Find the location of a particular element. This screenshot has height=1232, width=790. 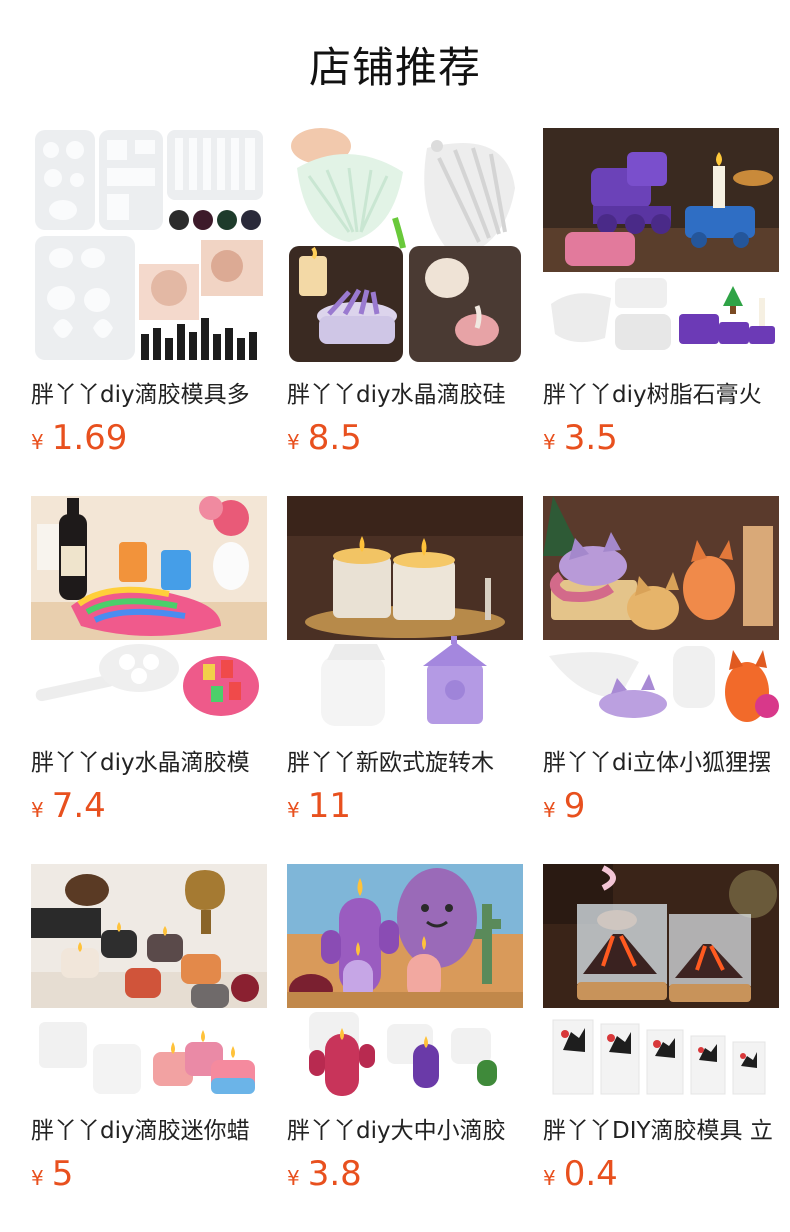

product-card: 胖丫丫diy水晶滴胶模 ¥7.4 is located at coordinates (149, 680).